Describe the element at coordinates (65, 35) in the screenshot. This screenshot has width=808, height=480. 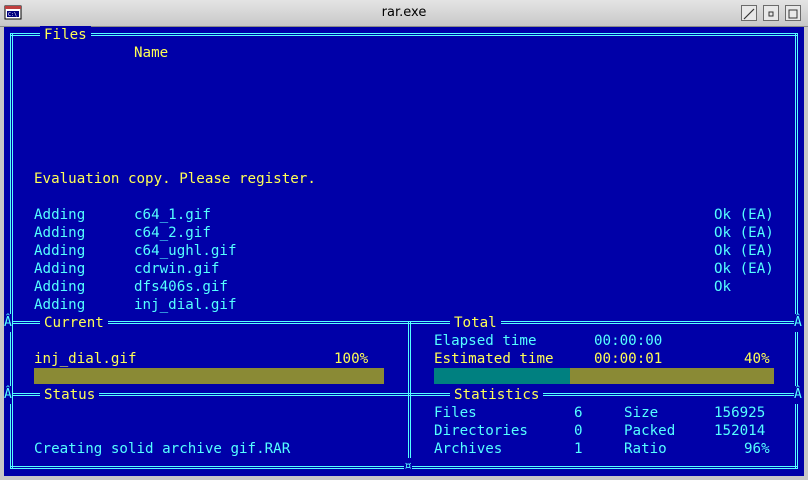
I see `files-panel-label: Files` at that location.